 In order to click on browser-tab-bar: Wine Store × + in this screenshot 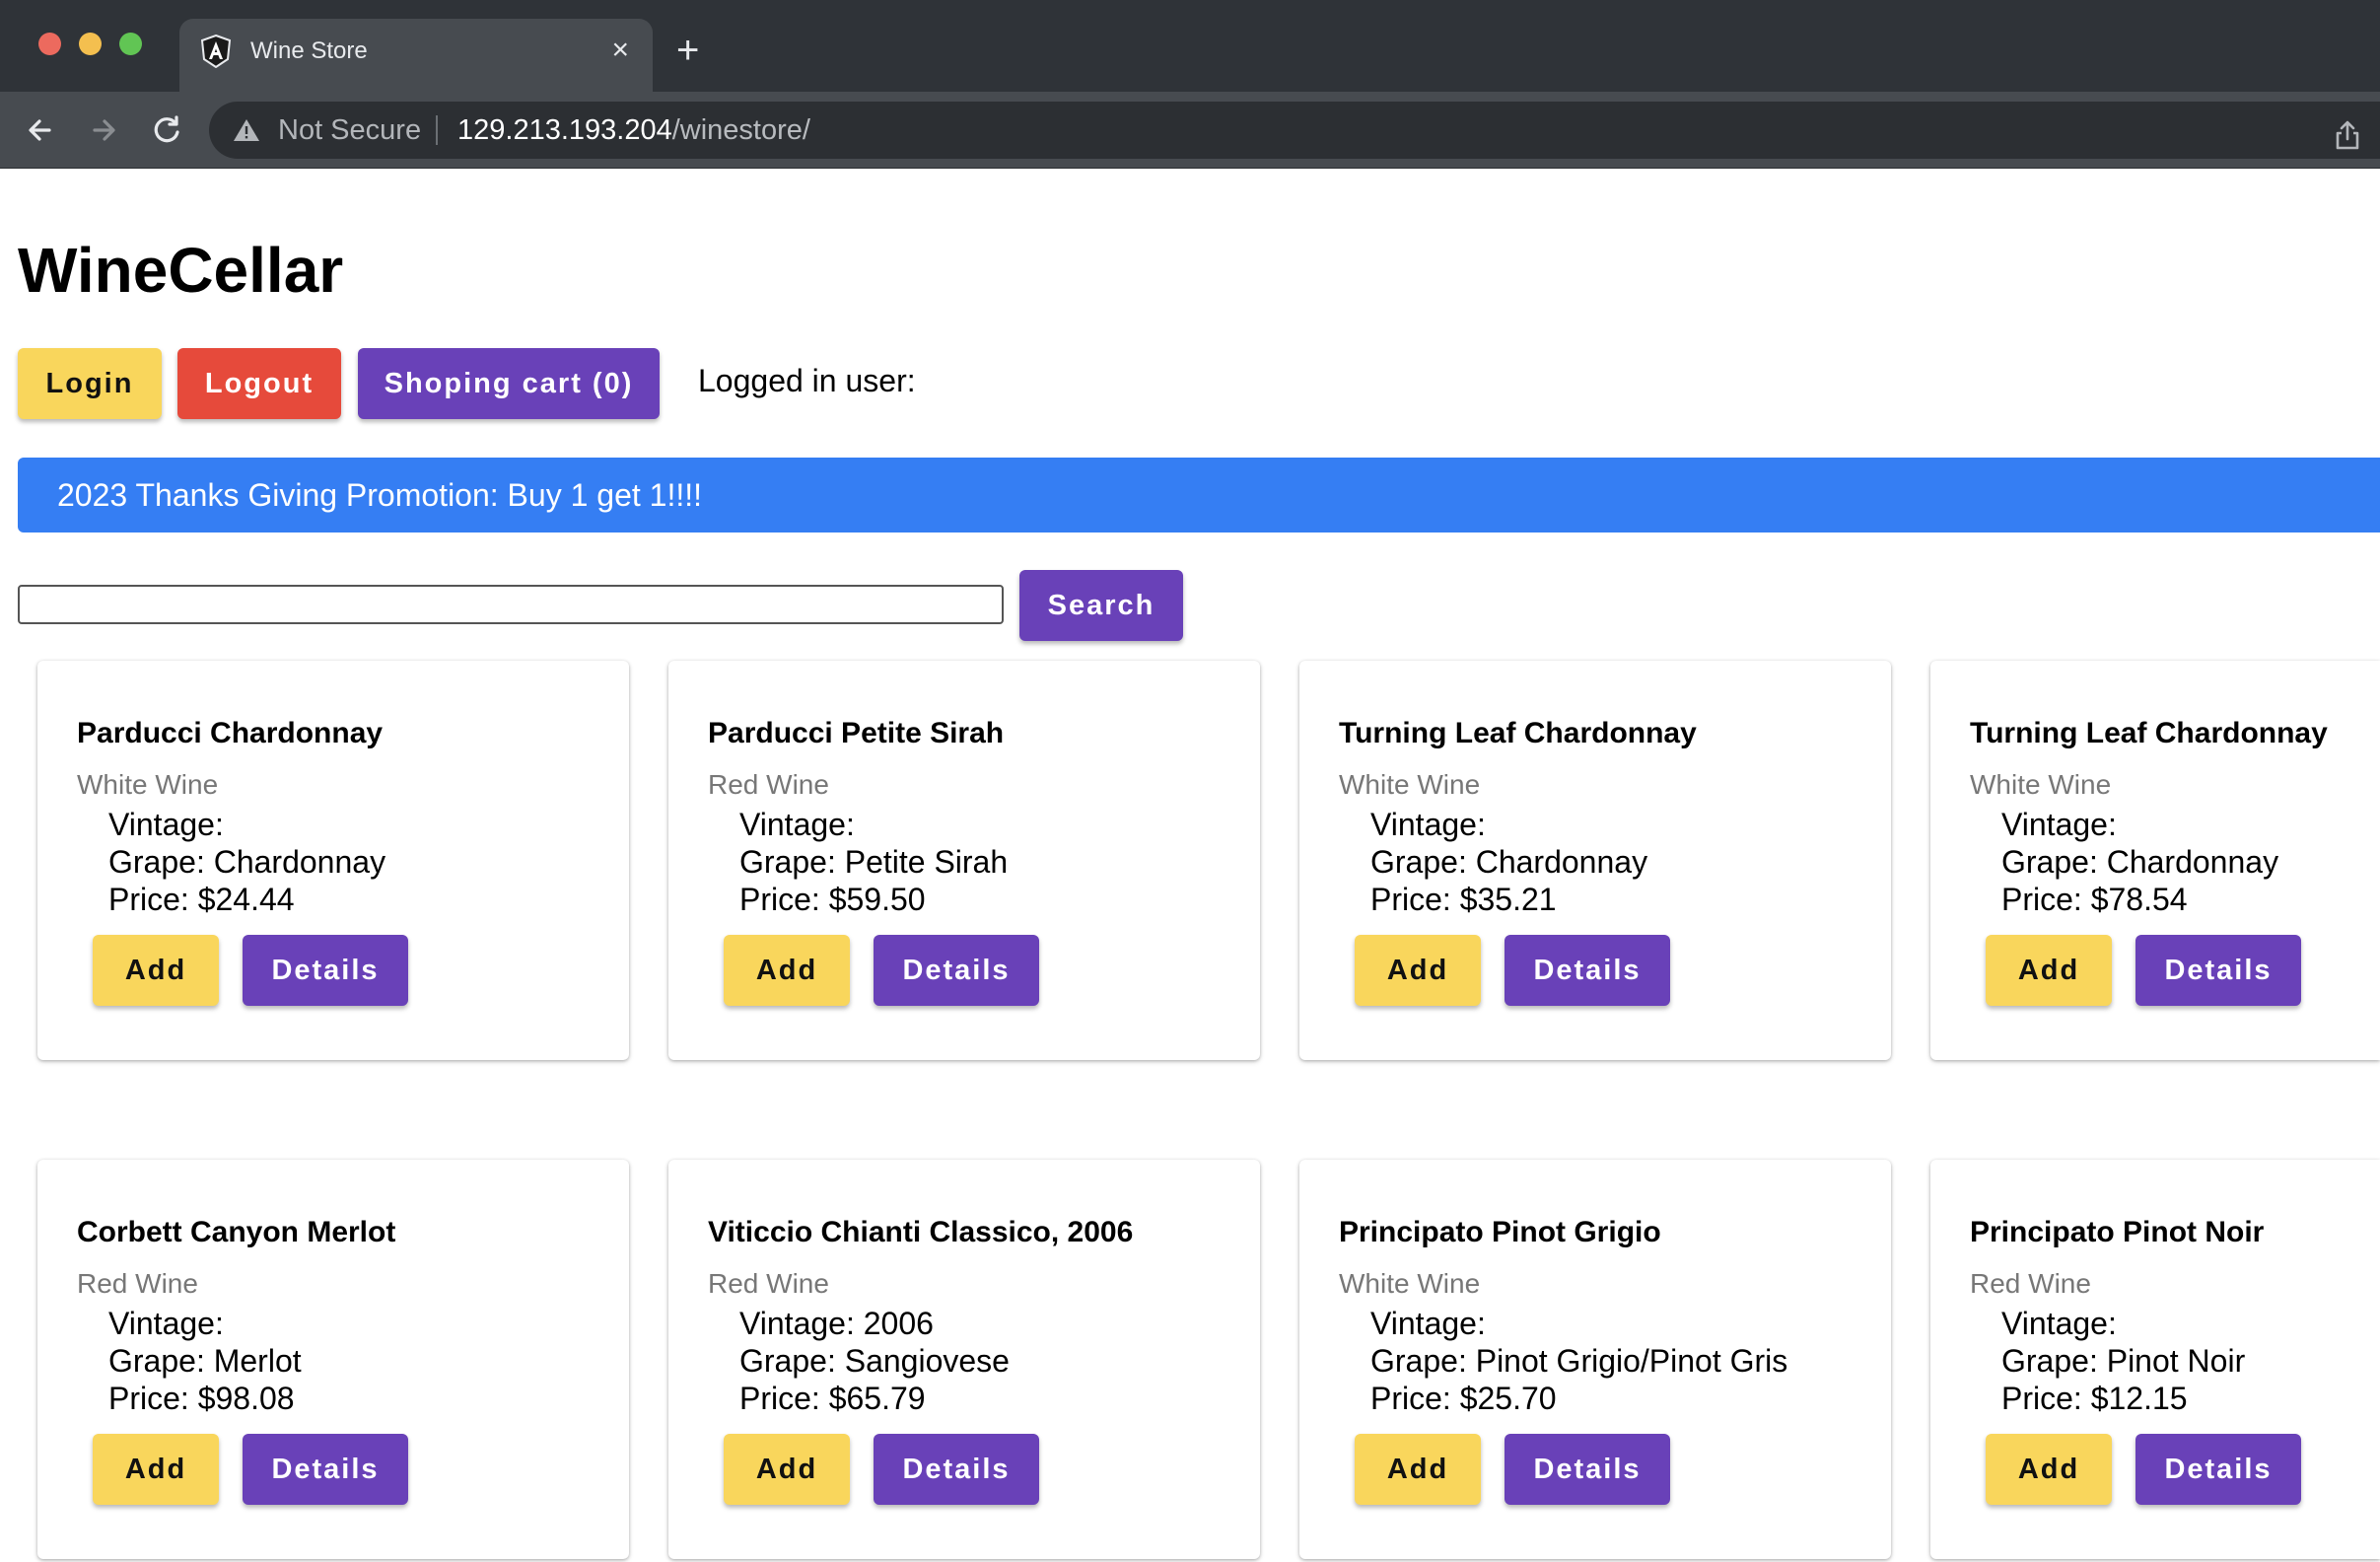, I will do `click(1190, 46)`.